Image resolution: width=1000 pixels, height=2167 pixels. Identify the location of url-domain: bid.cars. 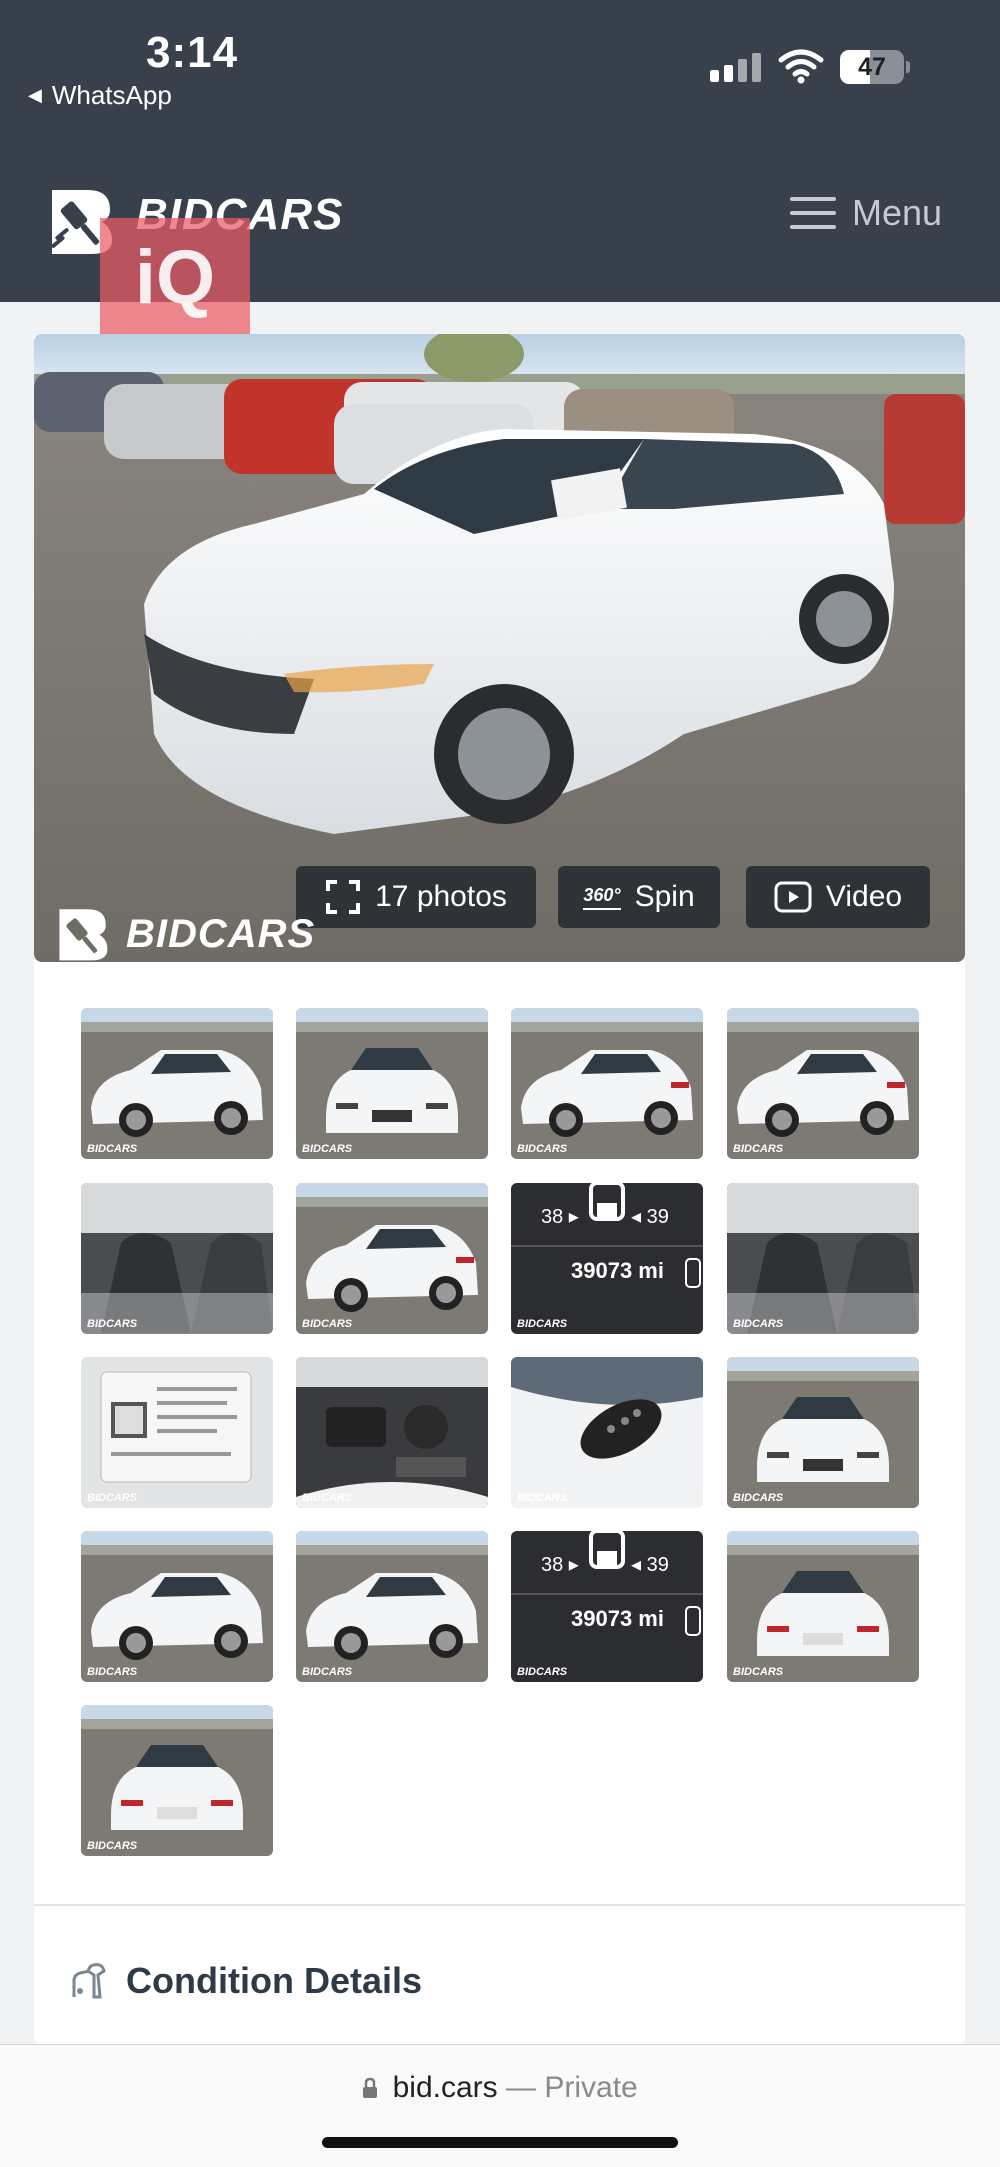
(445, 2087).